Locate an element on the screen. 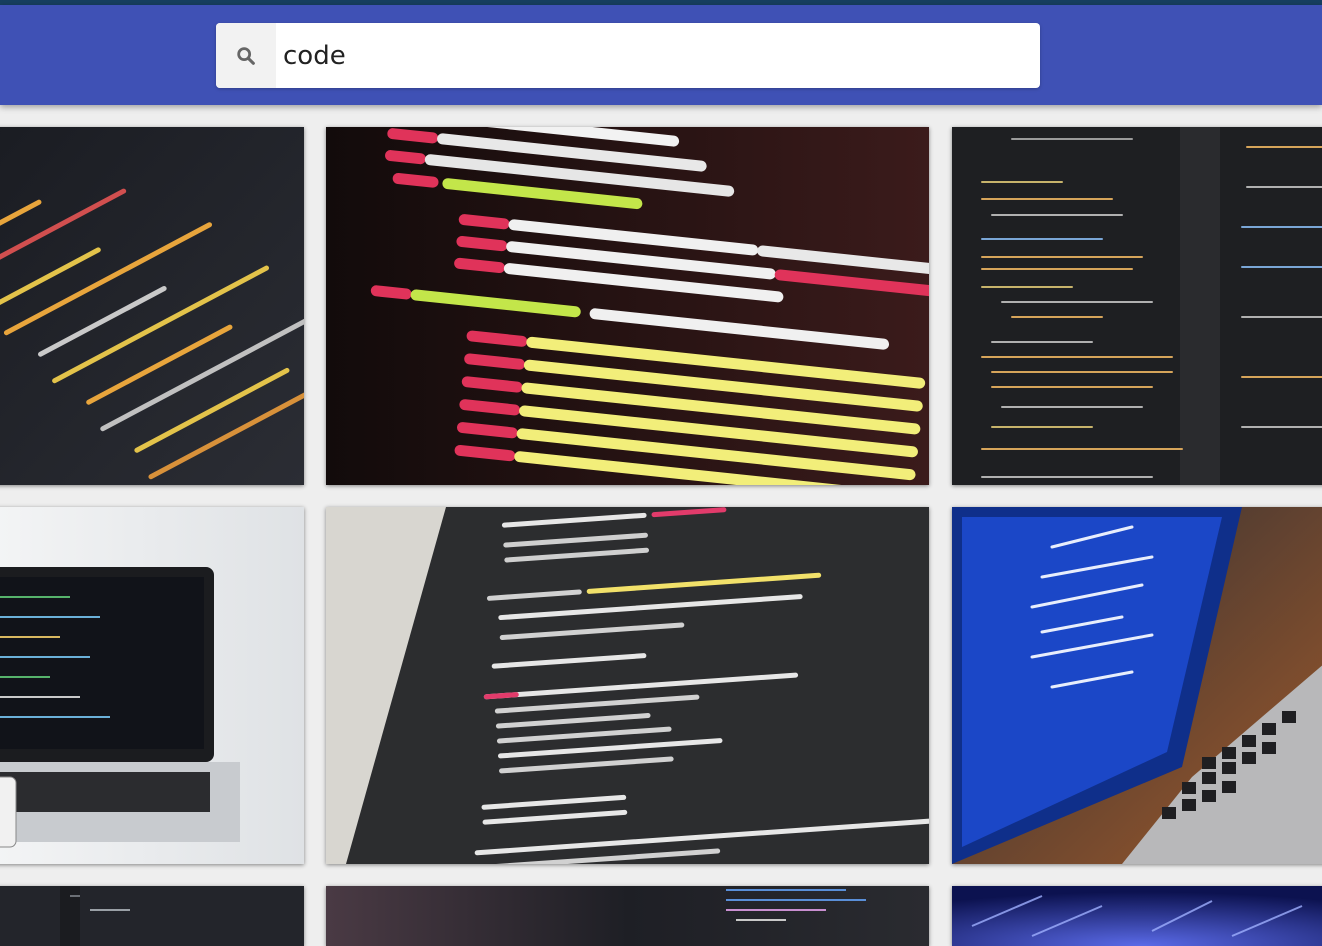 The height and width of the screenshot is (946, 1322). result-image-code-monitor is located at coordinates (627, 916).